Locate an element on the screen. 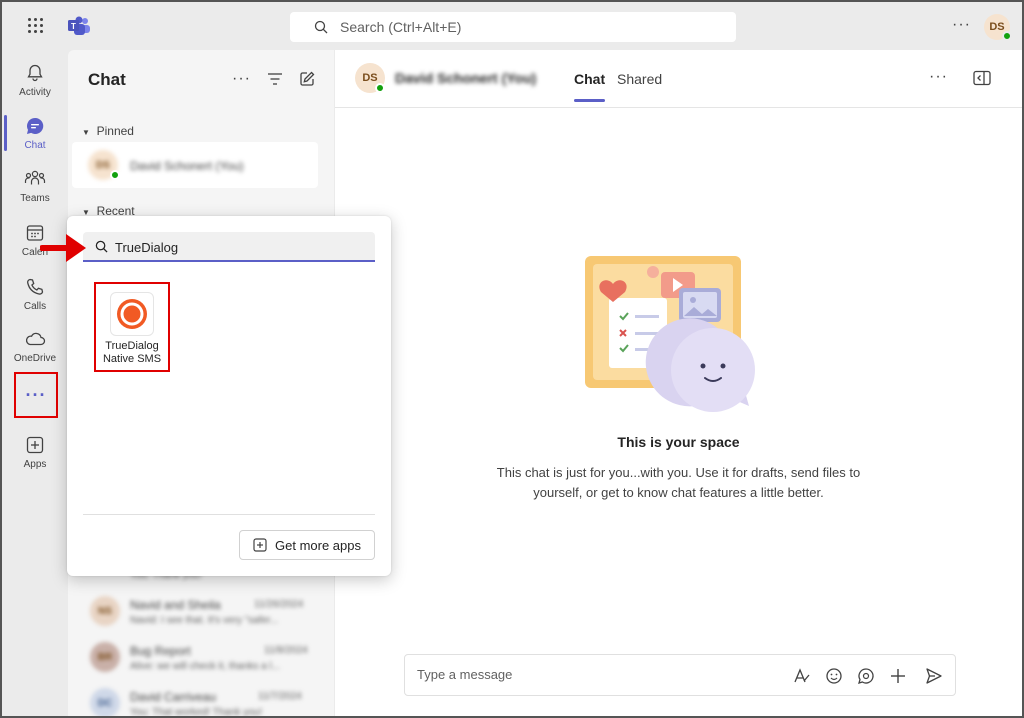  user-initials: DS is located at coordinates (997, 27).